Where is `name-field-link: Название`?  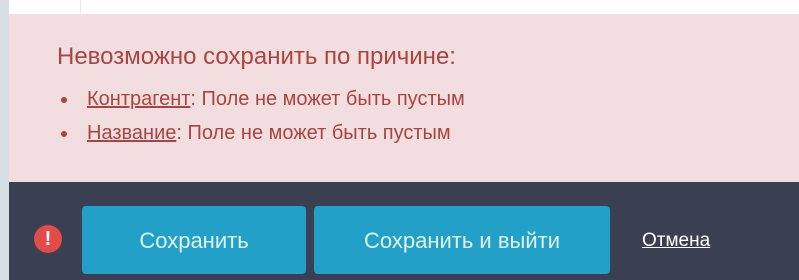 name-field-link: Название is located at coordinates (131, 133).